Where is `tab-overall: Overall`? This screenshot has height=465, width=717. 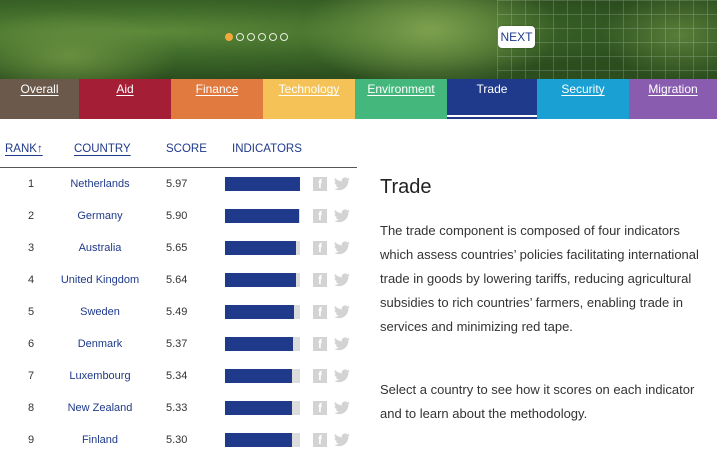 tab-overall: Overall is located at coordinates (39, 99).